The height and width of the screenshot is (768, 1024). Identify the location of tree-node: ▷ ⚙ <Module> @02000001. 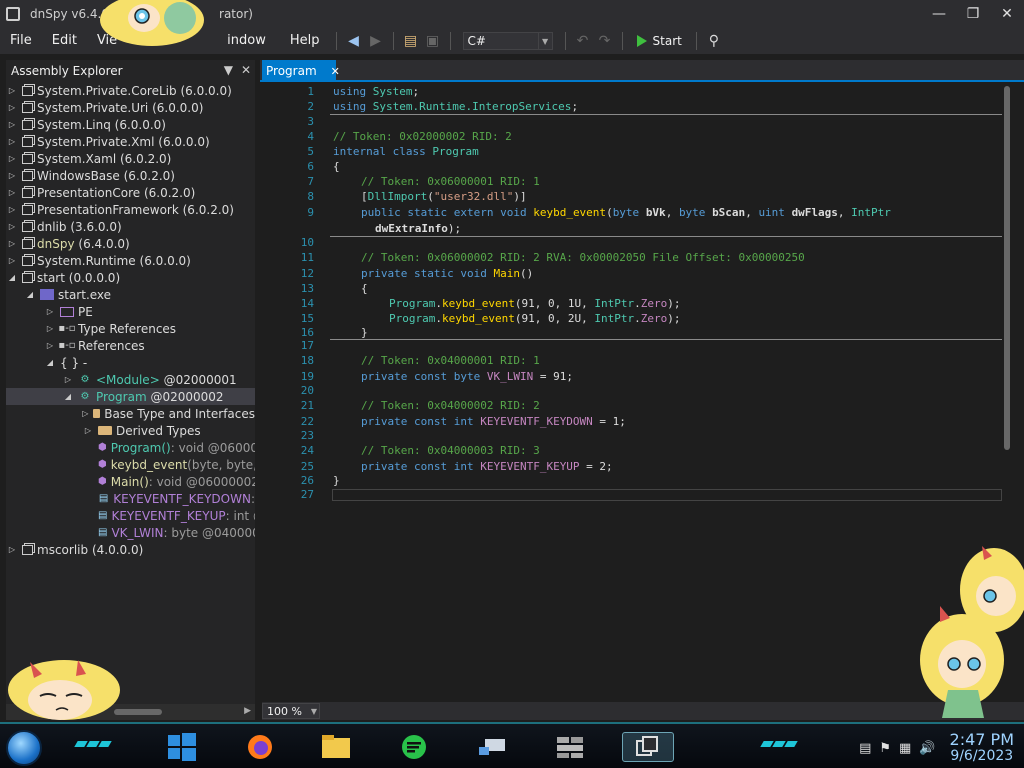
(130, 379).